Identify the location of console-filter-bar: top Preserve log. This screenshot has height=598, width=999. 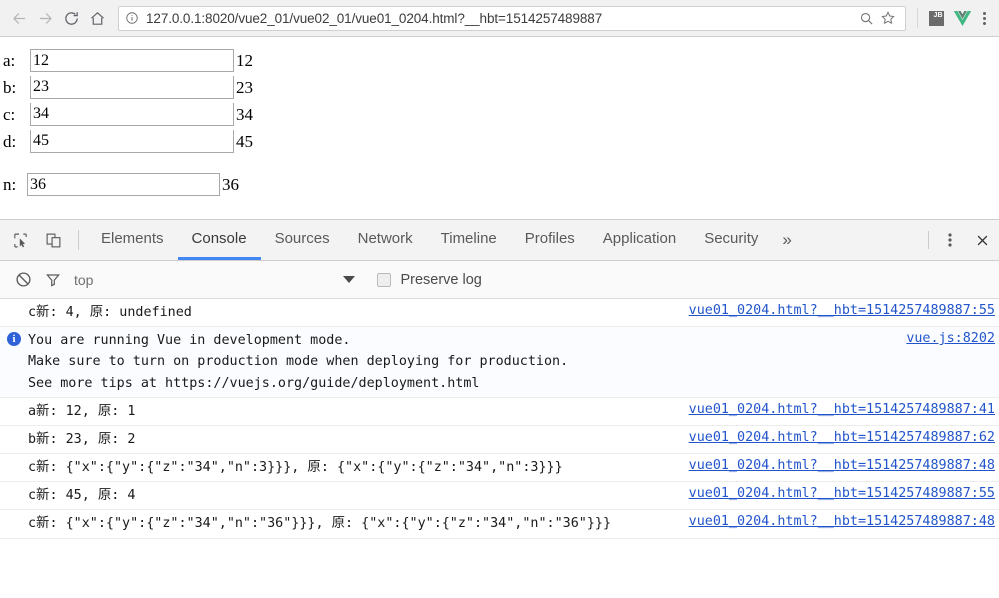
(499, 280).